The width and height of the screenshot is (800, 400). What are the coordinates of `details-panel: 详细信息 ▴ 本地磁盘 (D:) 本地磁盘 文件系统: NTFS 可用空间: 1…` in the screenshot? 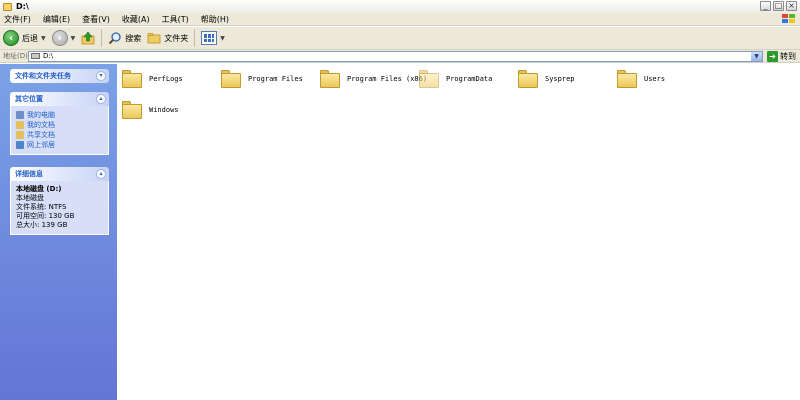 It's located at (59, 201).